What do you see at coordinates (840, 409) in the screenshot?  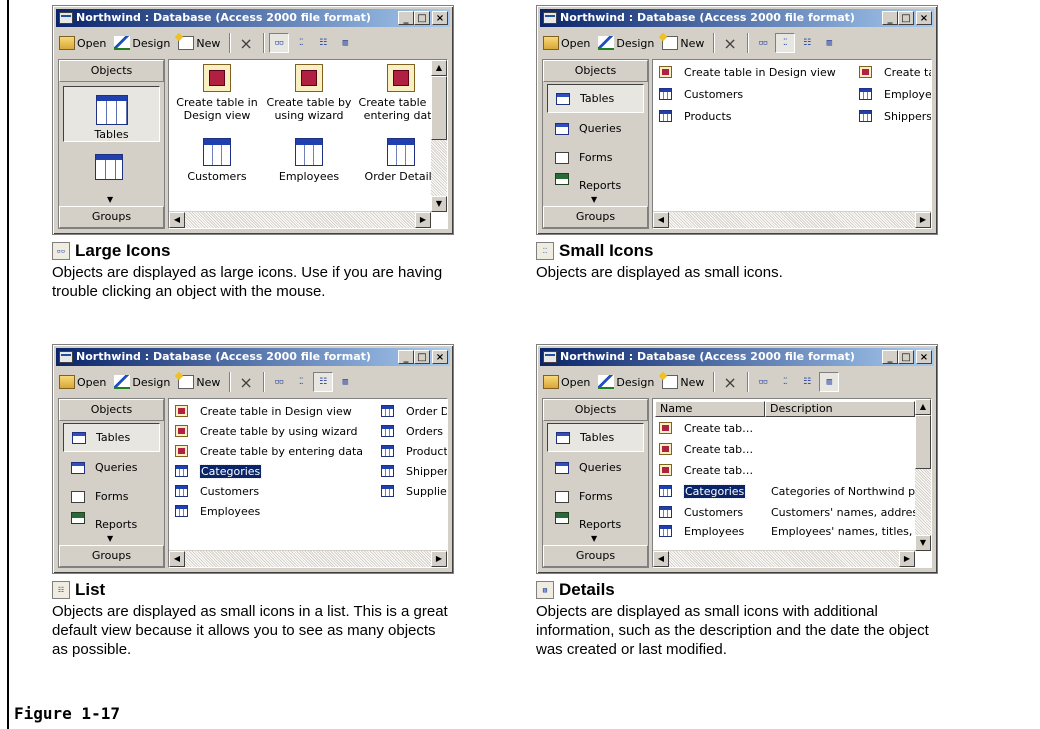 I see `description-column-header: Description` at bounding box center [840, 409].